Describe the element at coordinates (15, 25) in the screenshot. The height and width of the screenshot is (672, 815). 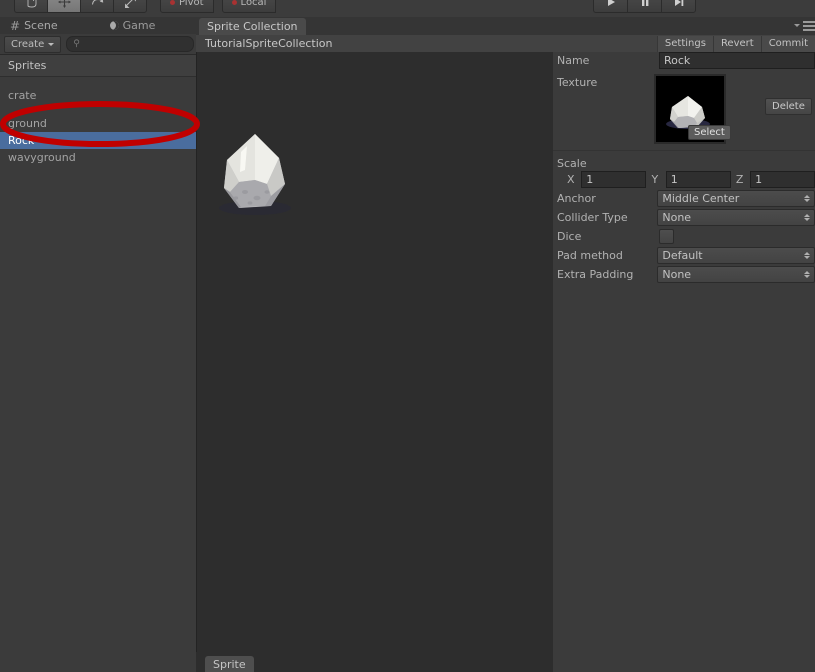
I see `grid-icon: #` at that location.